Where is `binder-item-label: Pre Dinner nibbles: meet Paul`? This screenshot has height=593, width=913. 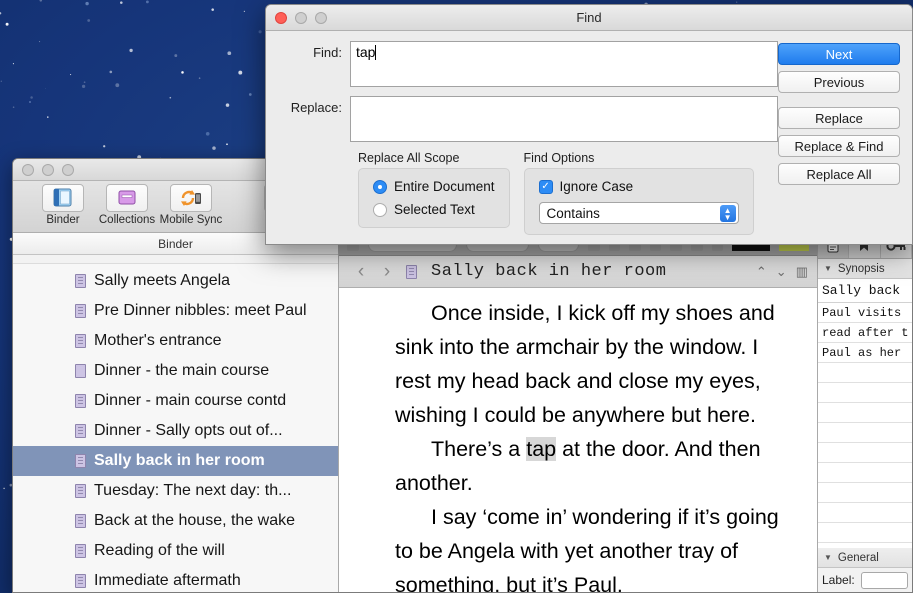 binder-item-label: Pre Dinner nibbles: meet Paul is located at coordinates (200, 310).